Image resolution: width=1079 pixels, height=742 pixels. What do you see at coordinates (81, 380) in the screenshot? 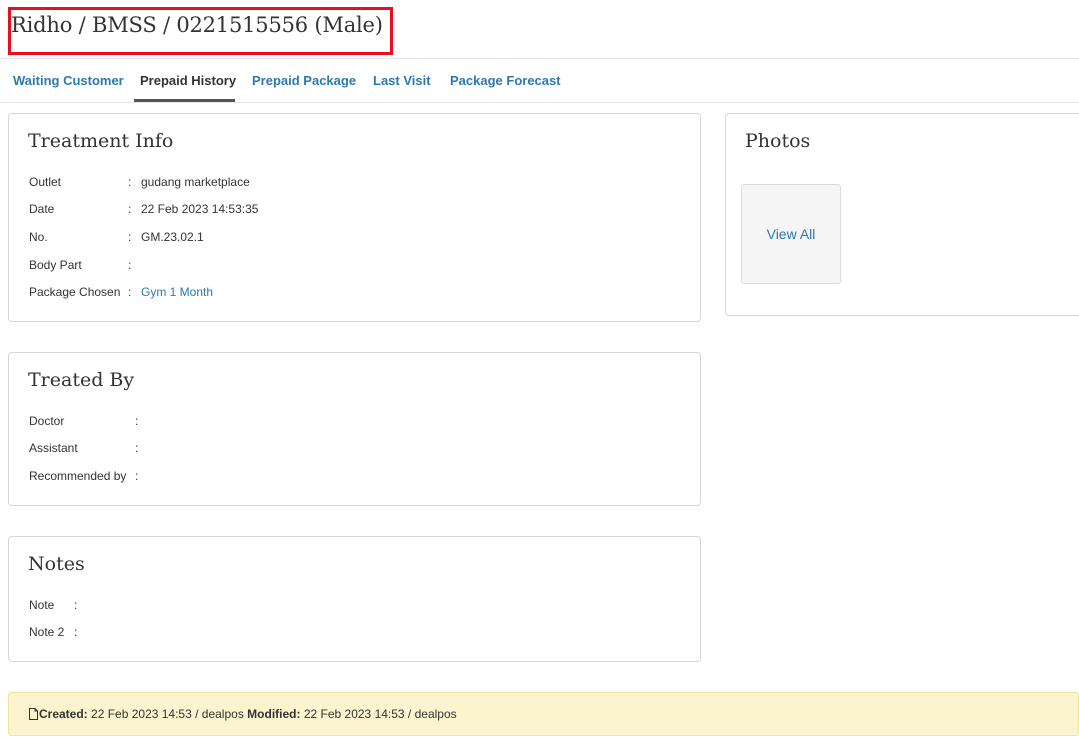
I see `treated-by-heading: Treated By` at bounding box center [81, 380].